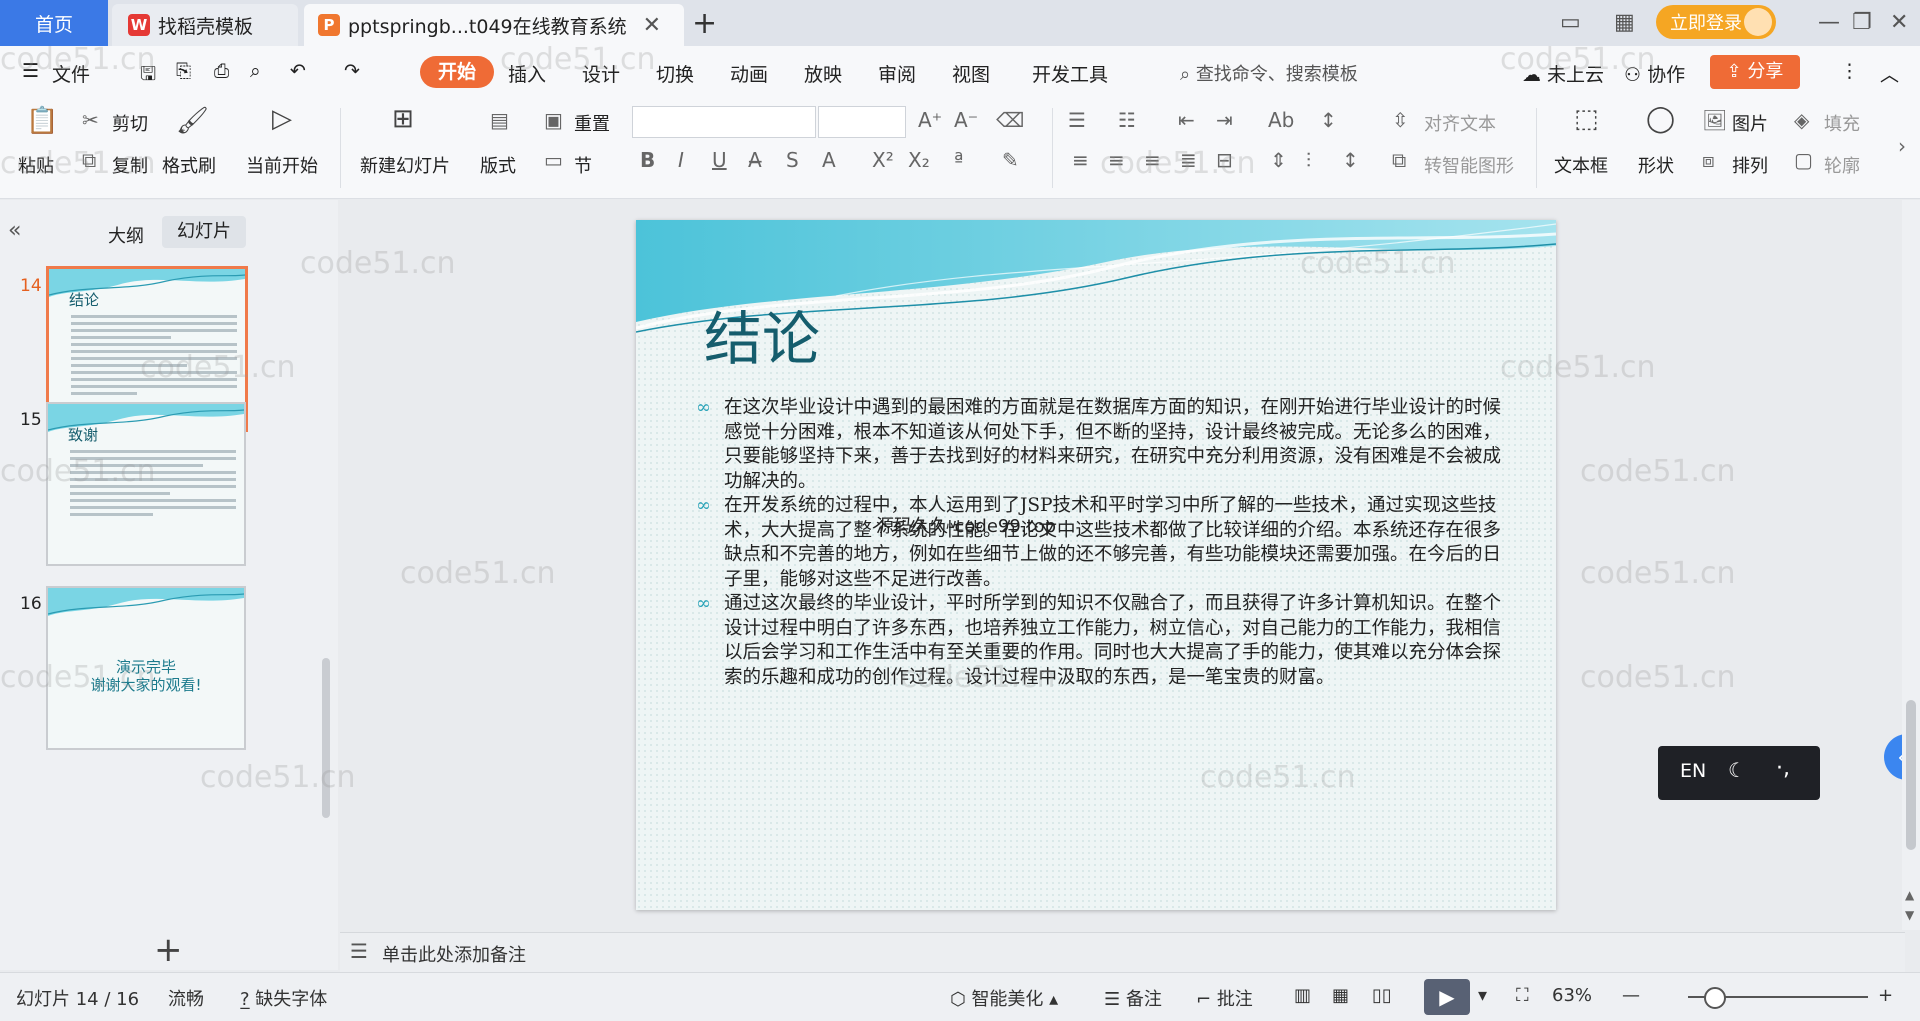  I want to click on new-slide-button: 新建幻灯片, so click(405, 165).